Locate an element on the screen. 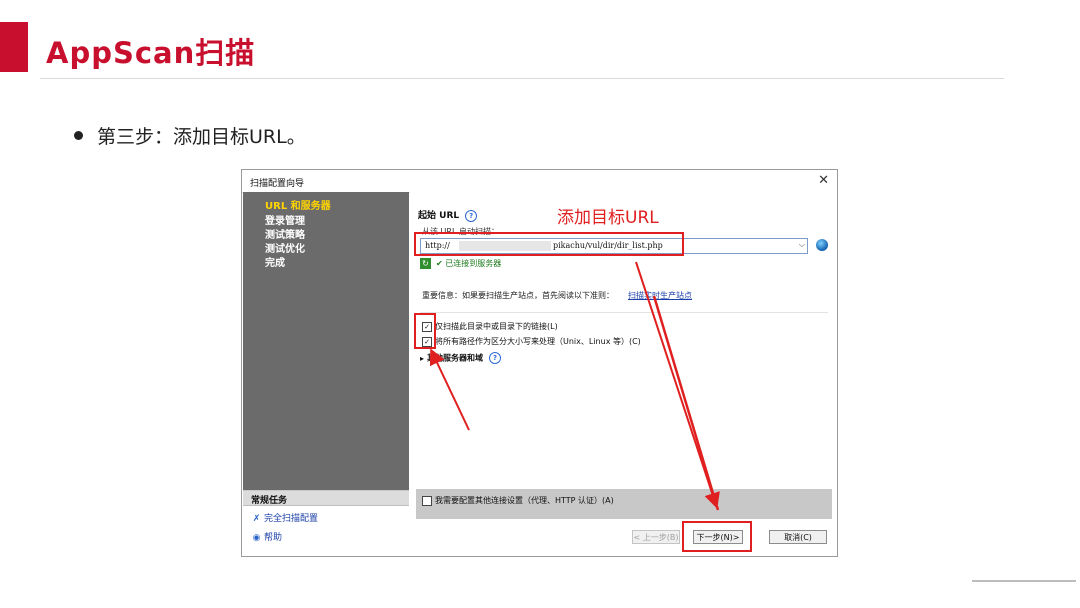 The height and width of the screenshot is (608, 1080). window-title: 扫描配置向导 is located at coordinates (277, 184).